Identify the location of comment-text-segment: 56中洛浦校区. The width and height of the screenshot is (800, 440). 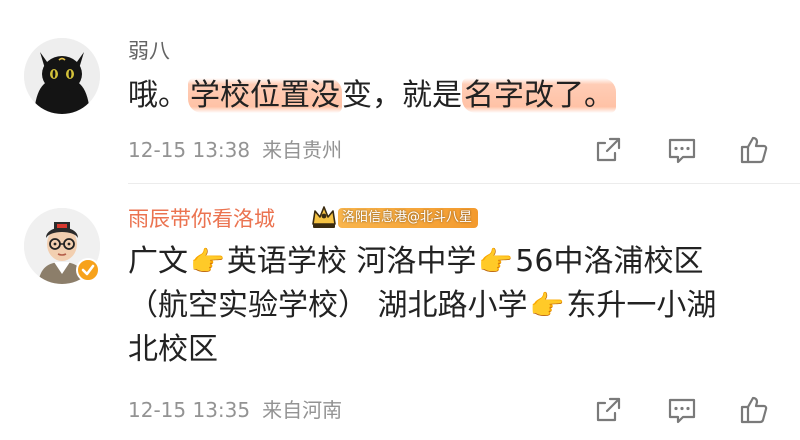
(609, 261).